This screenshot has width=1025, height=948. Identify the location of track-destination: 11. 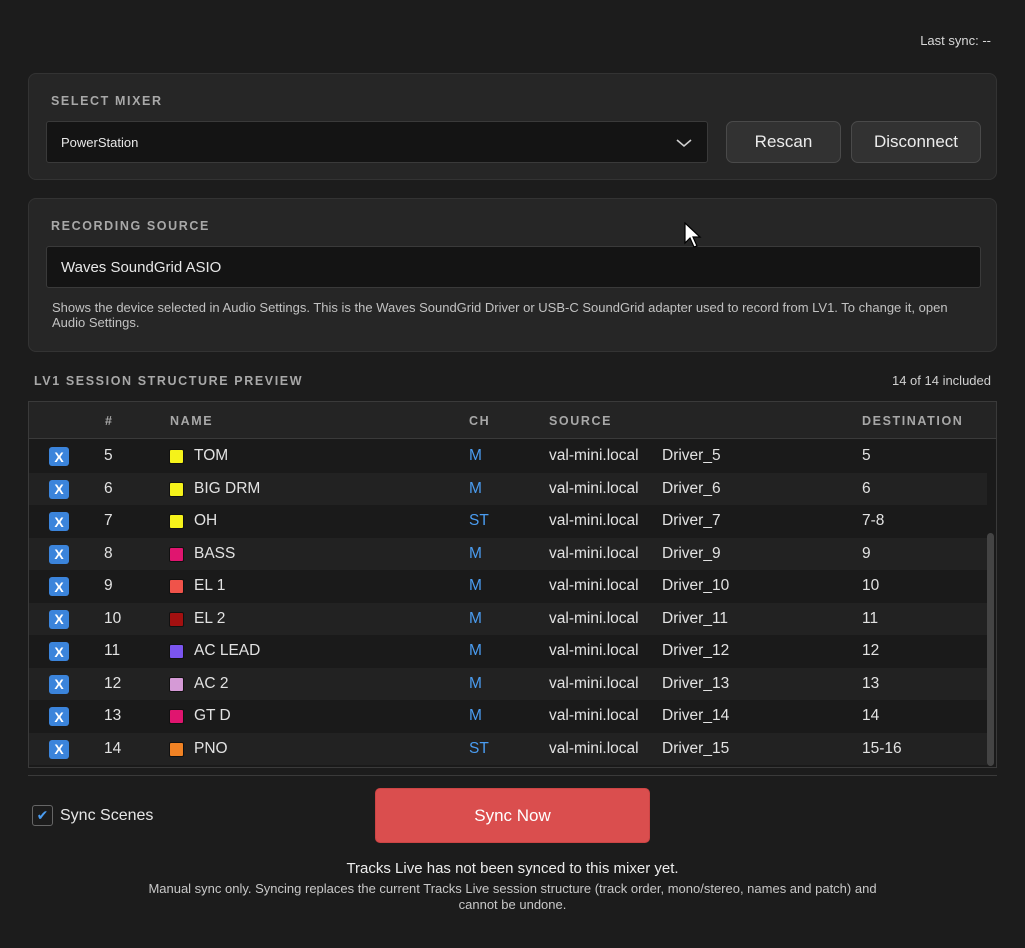
(870, 618).